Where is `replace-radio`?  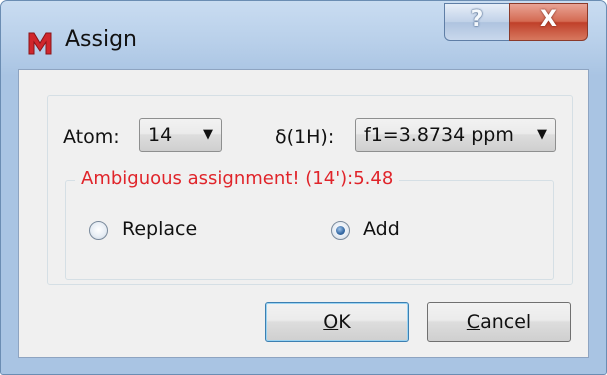 replace-radio is located at coordinates (98, 230).